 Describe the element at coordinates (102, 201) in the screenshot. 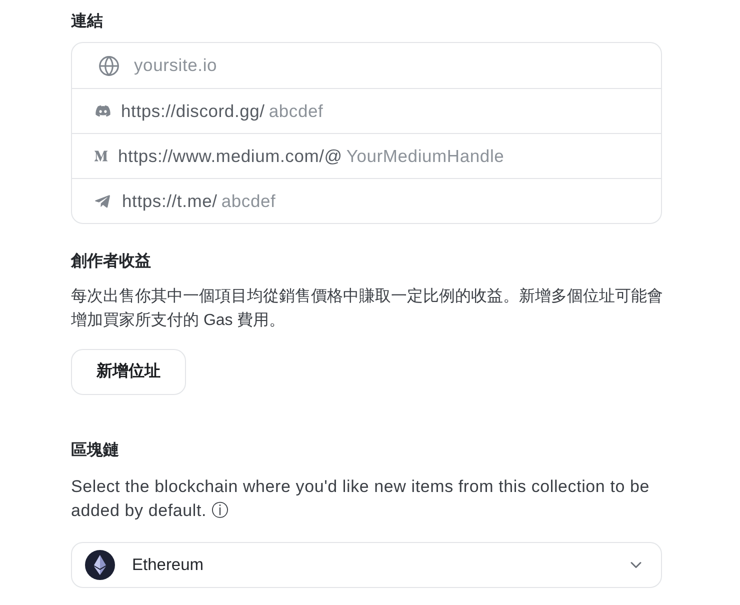

I see `paper-plane-icon` at that location.